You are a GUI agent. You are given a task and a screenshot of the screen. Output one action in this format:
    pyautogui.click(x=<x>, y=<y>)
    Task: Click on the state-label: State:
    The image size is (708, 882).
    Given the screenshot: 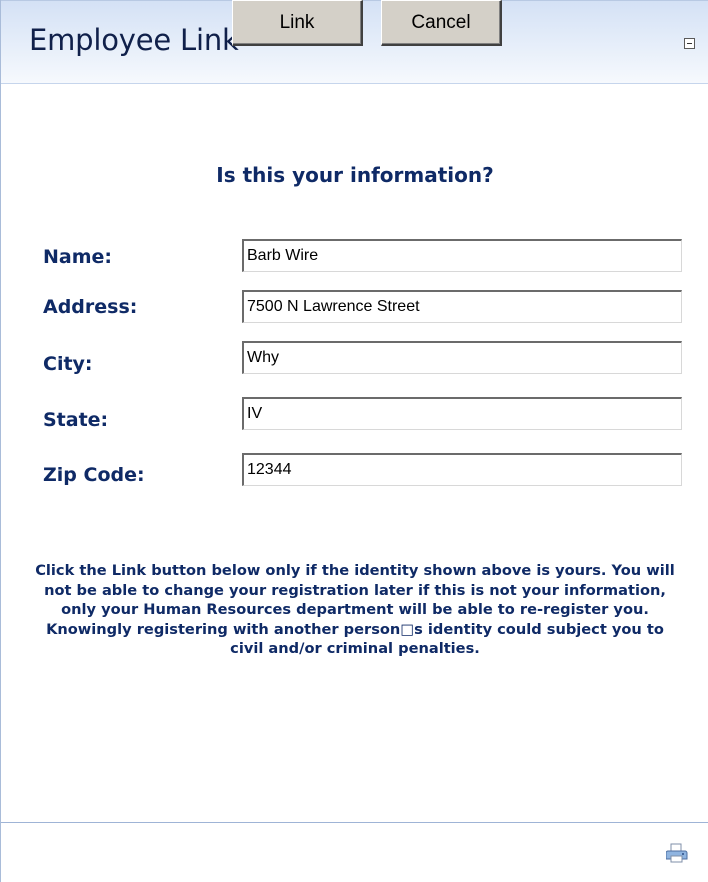 What is the action you would take?
    pyautogui.click(x=76, y=420)
    